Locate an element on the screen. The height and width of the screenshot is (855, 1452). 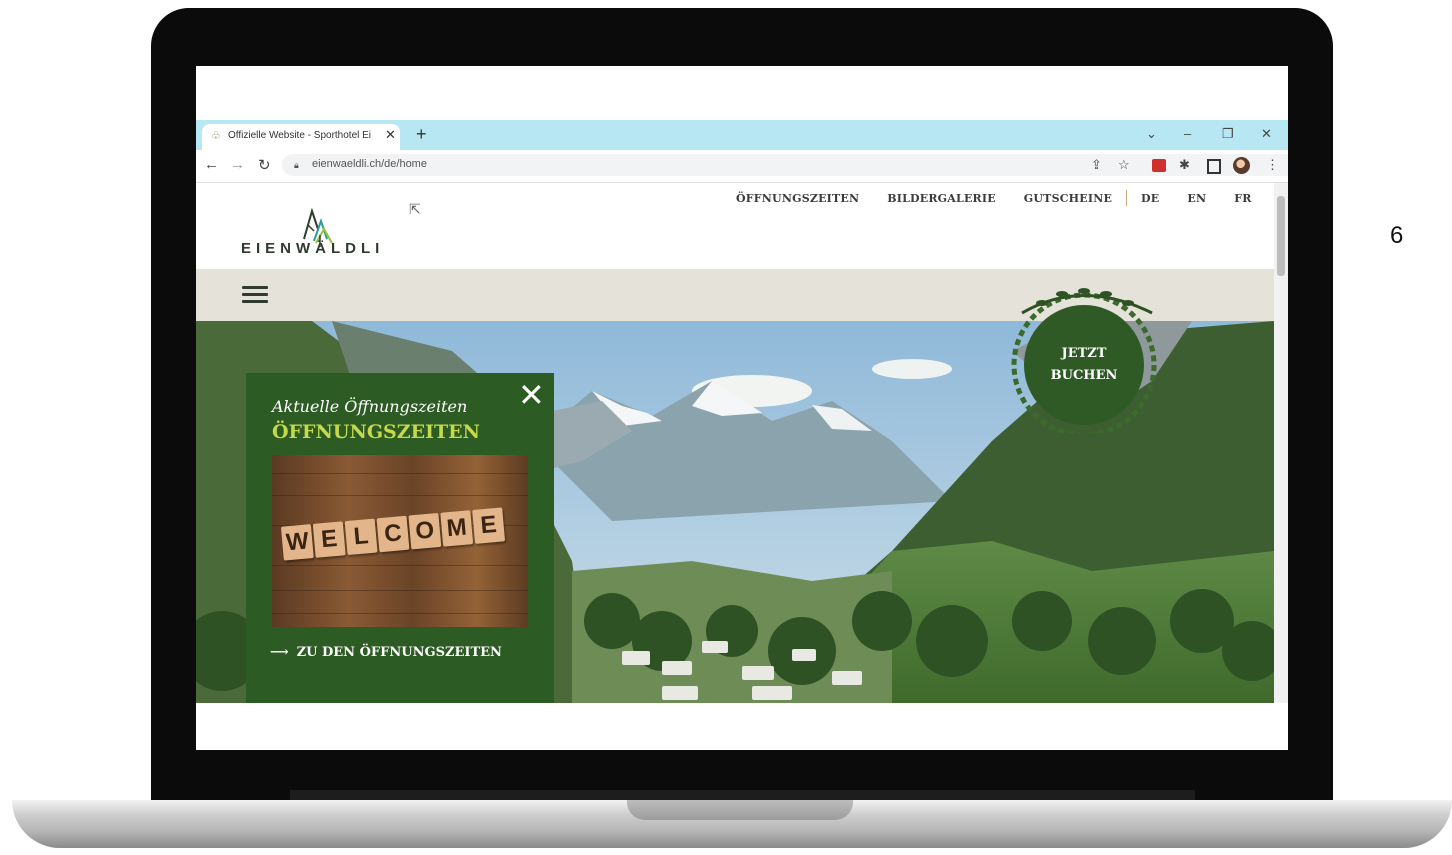
lock-icon: 🔒︎ is located at coordinates (296, 165).